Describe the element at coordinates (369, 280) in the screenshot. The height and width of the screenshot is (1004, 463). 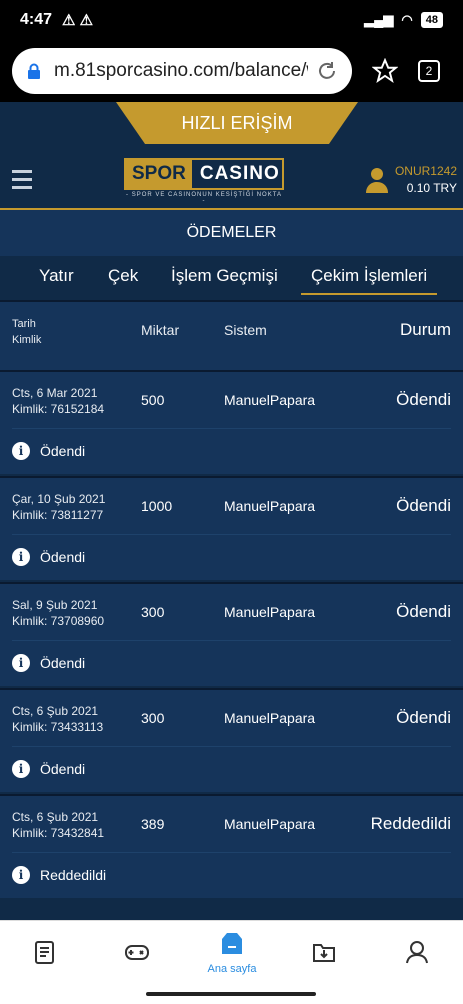
I see `tab-withdrawals: Çekim İşlemleri` at that location.